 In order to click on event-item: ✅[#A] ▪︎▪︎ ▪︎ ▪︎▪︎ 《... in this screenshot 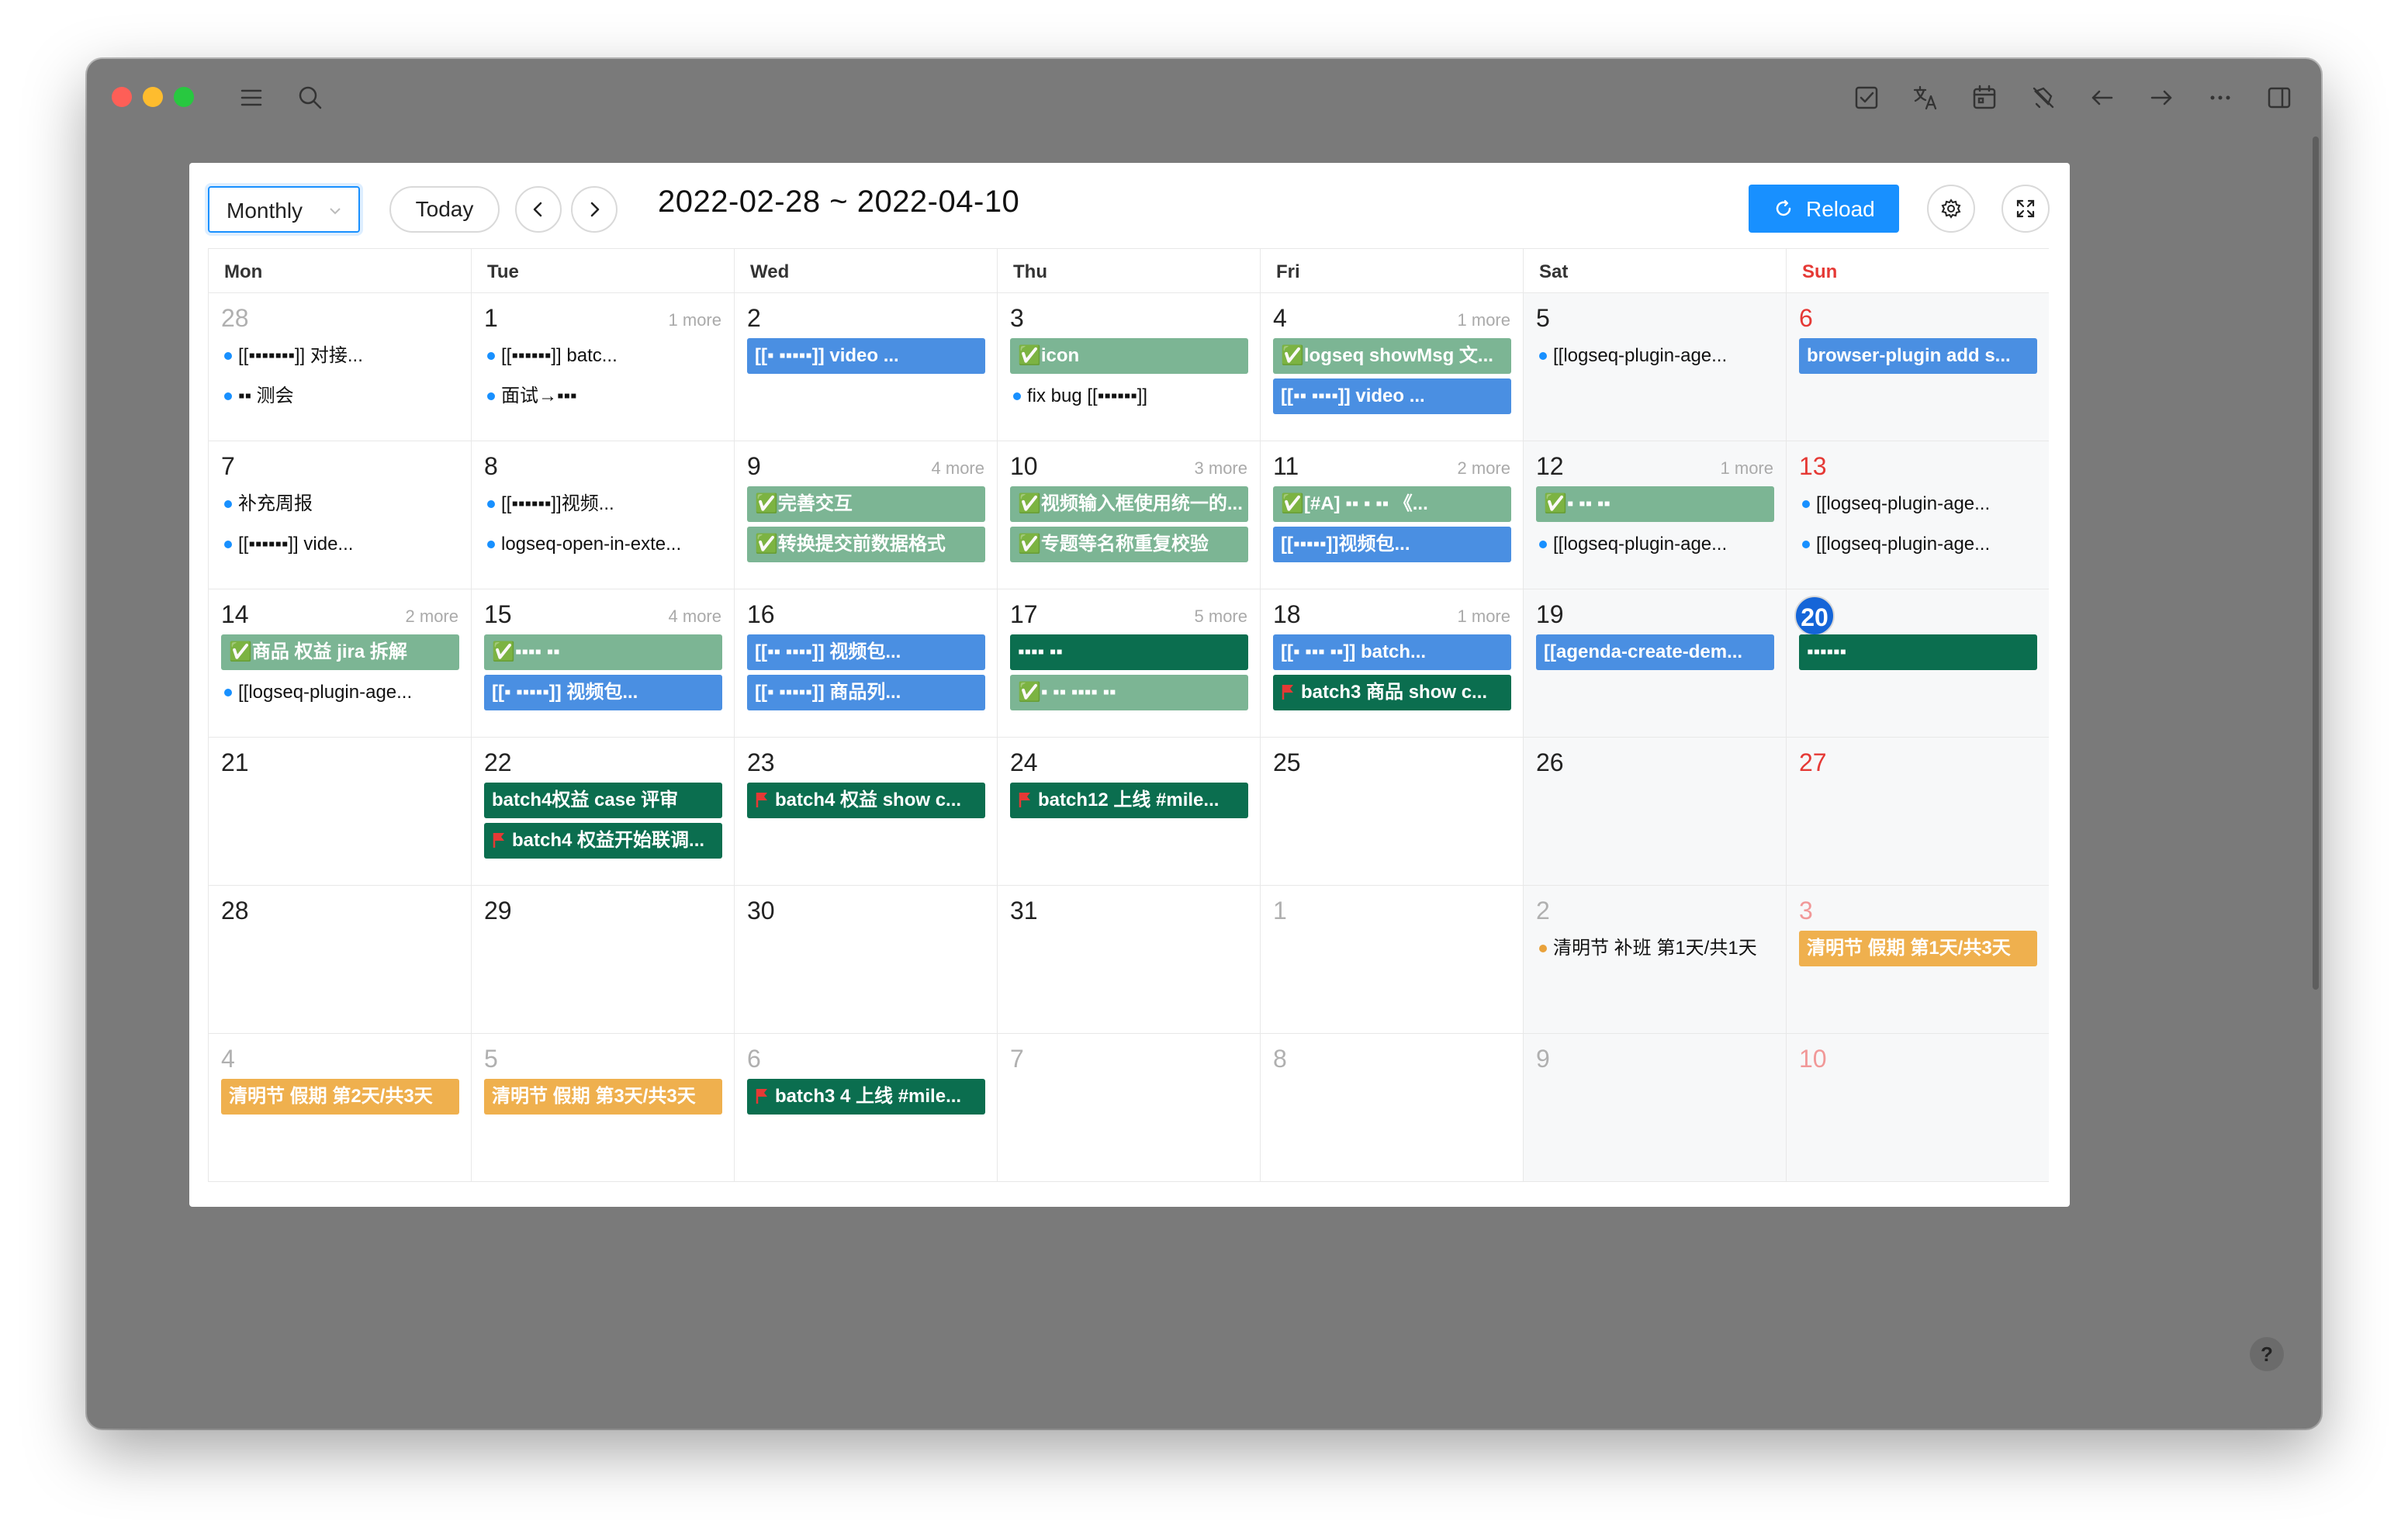, I will do `click(1392, 504)`.